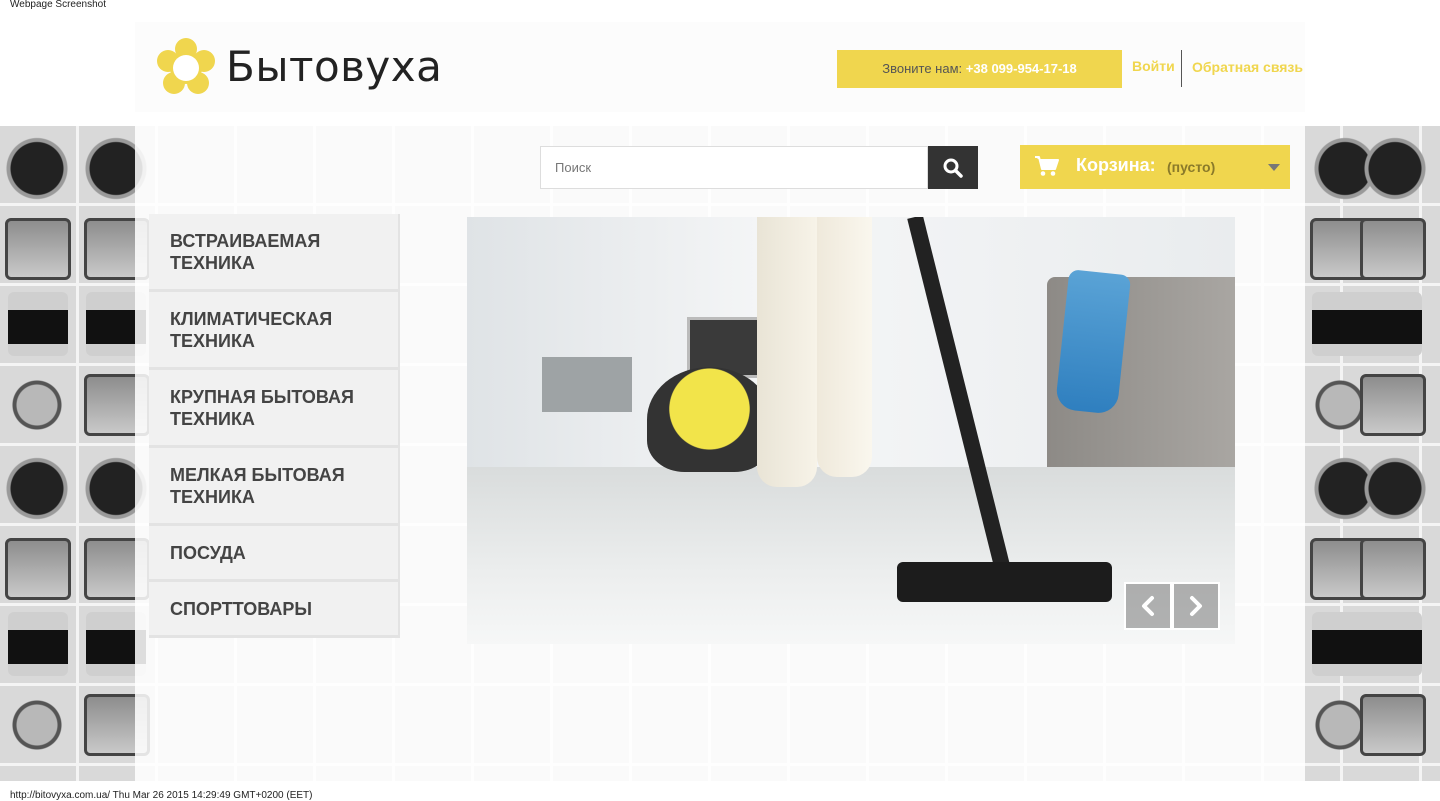  What do you see at coordinates (1004, 582) in the screenshot?
I see `slide-vacuum-head` at bounding box center [1004, 582].